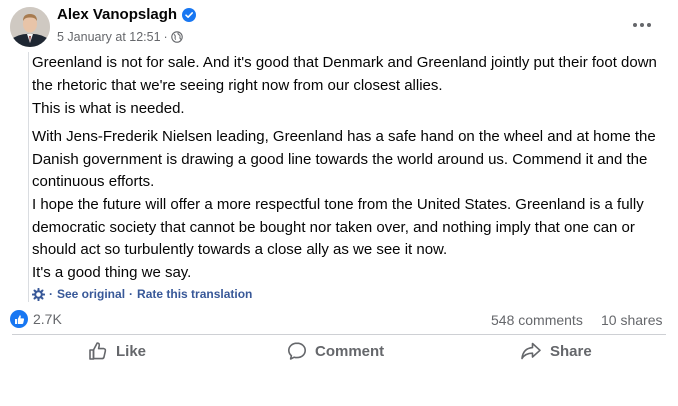  What do you see at coordinates (112, 272) in the screenshot?
I see `post-paragraph-5: It's a good thing we say.` at bounding box center [112, 272].